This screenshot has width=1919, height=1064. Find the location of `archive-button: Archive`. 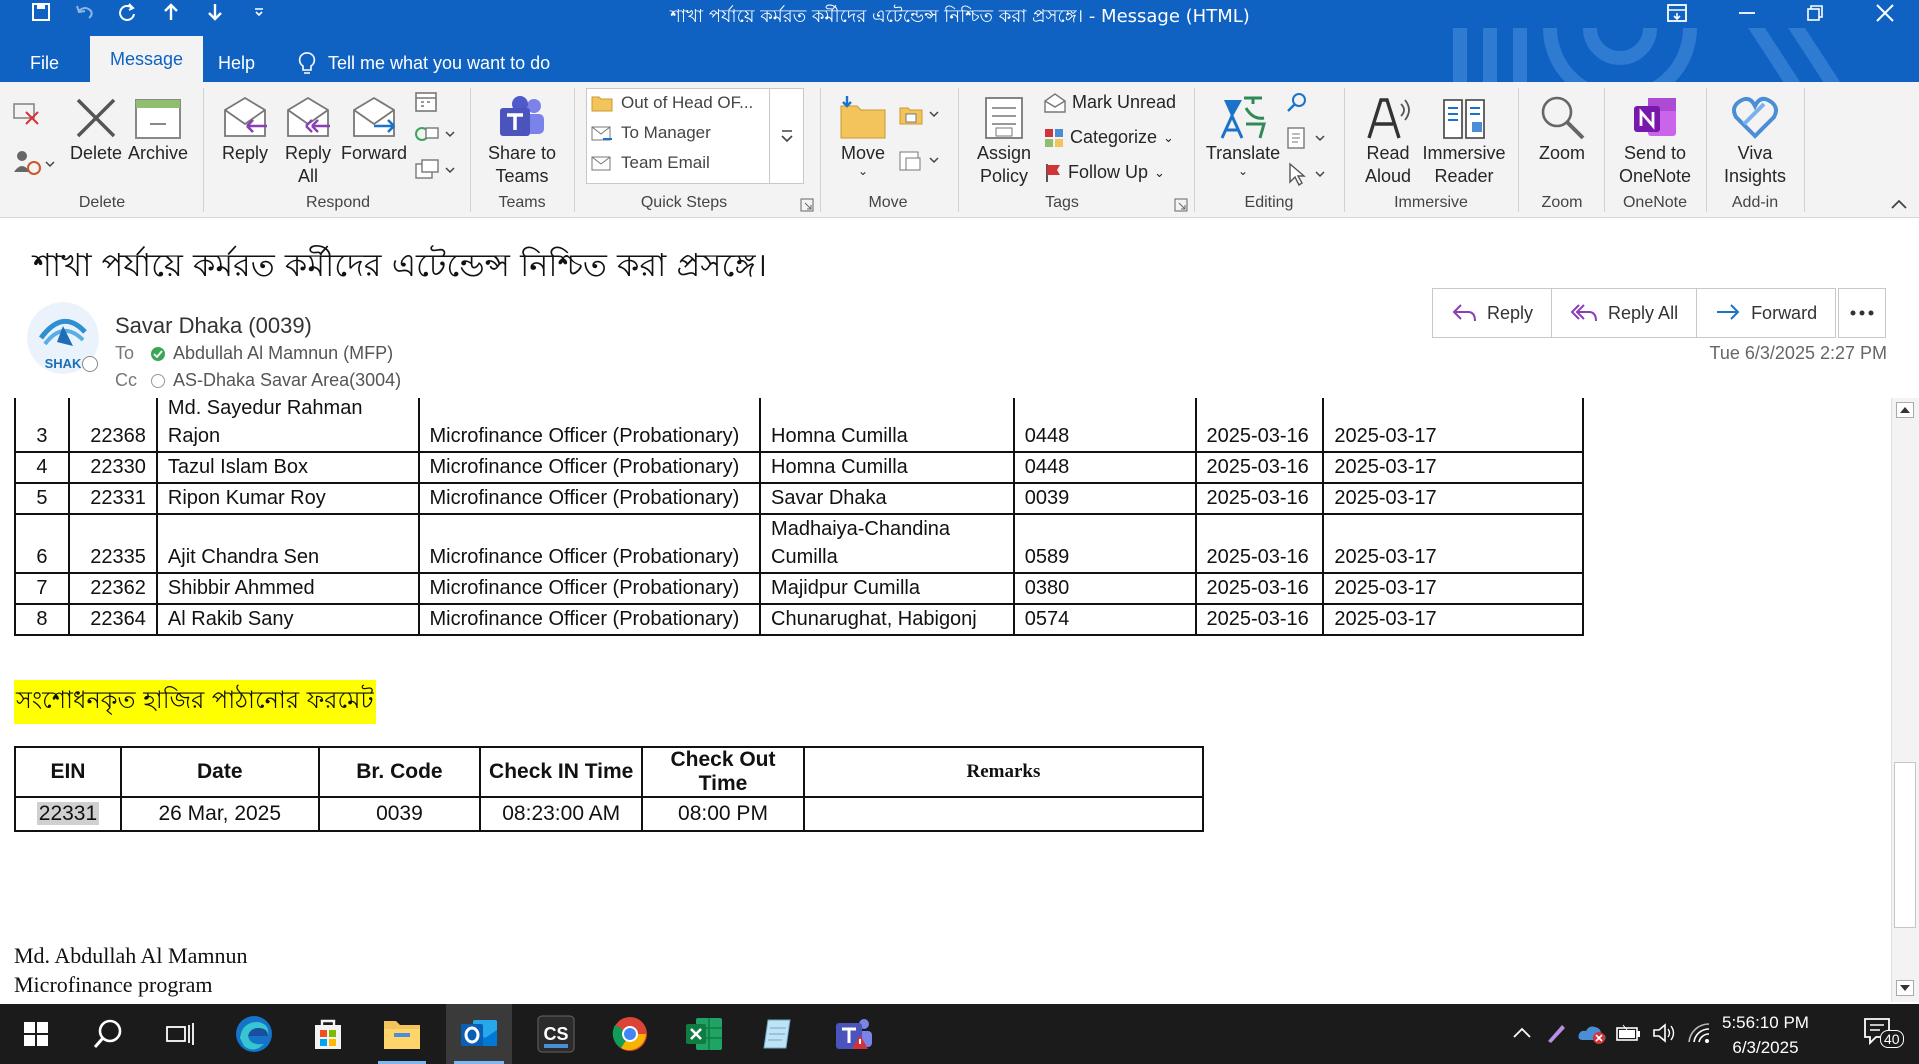

archive-button: Archive is located at coordinates (158, 126).